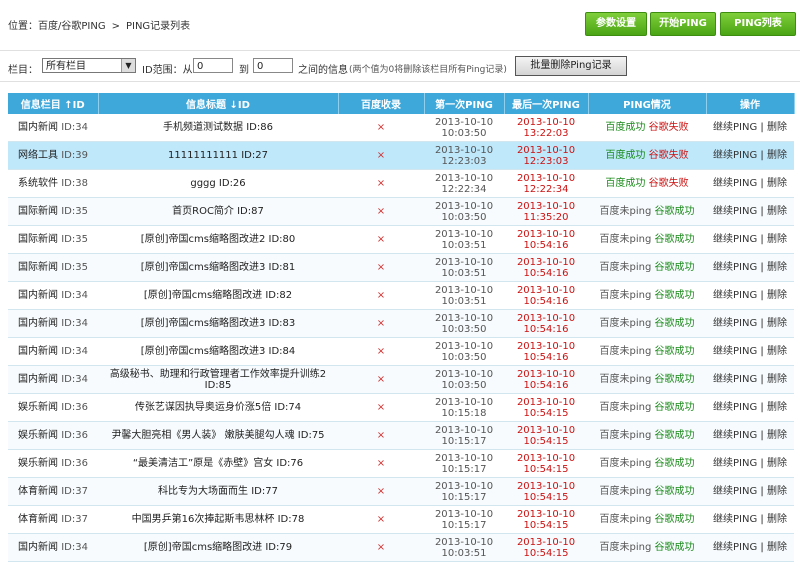  I want to click on cell-last-ping: 2013-10-10 10:54:15, so click(546, 519).